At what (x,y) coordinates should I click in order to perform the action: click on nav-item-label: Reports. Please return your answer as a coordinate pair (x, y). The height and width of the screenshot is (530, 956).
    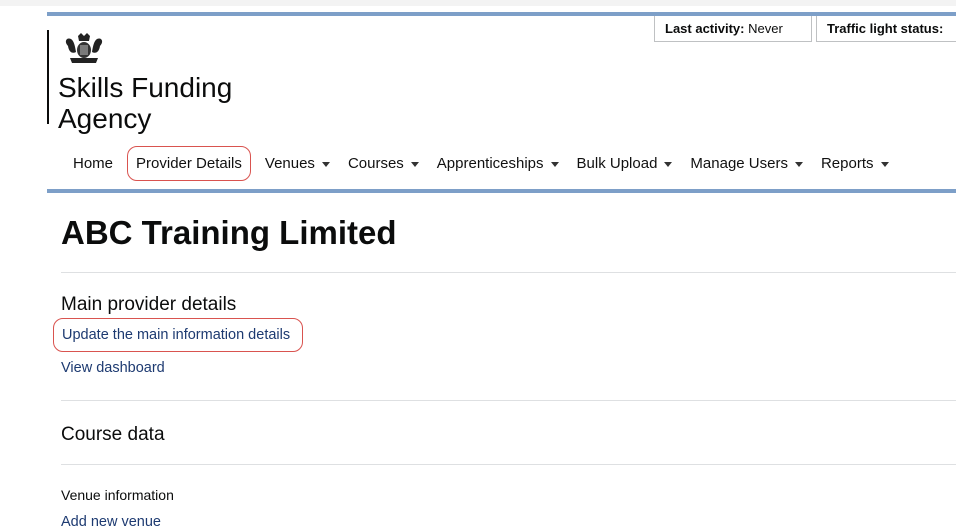
    Looking at the image, I should click on (847, 163).